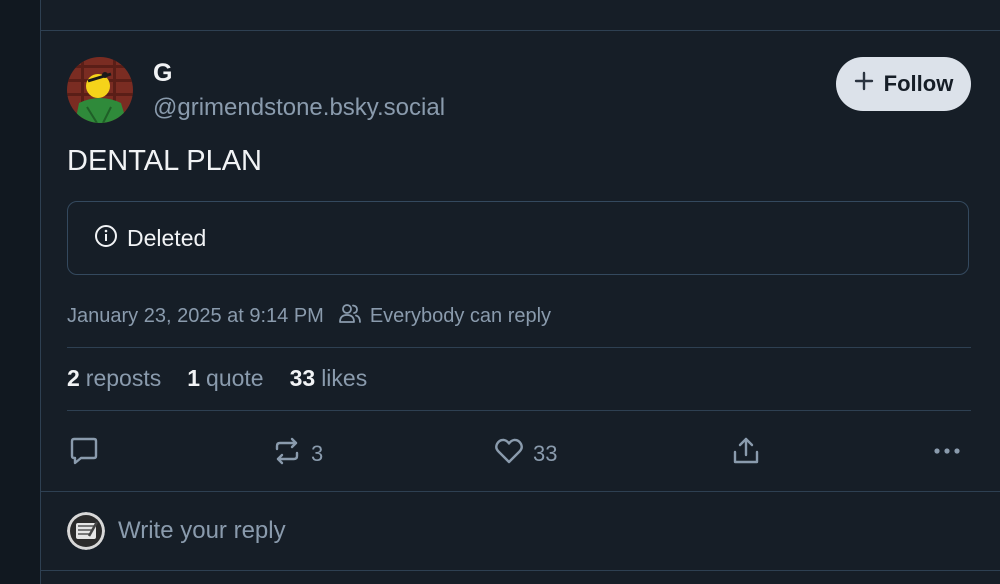 The width and height of the screenshot is (1000, 584). I want to click on quotes-stat: 1 quote, so click(225, 378).